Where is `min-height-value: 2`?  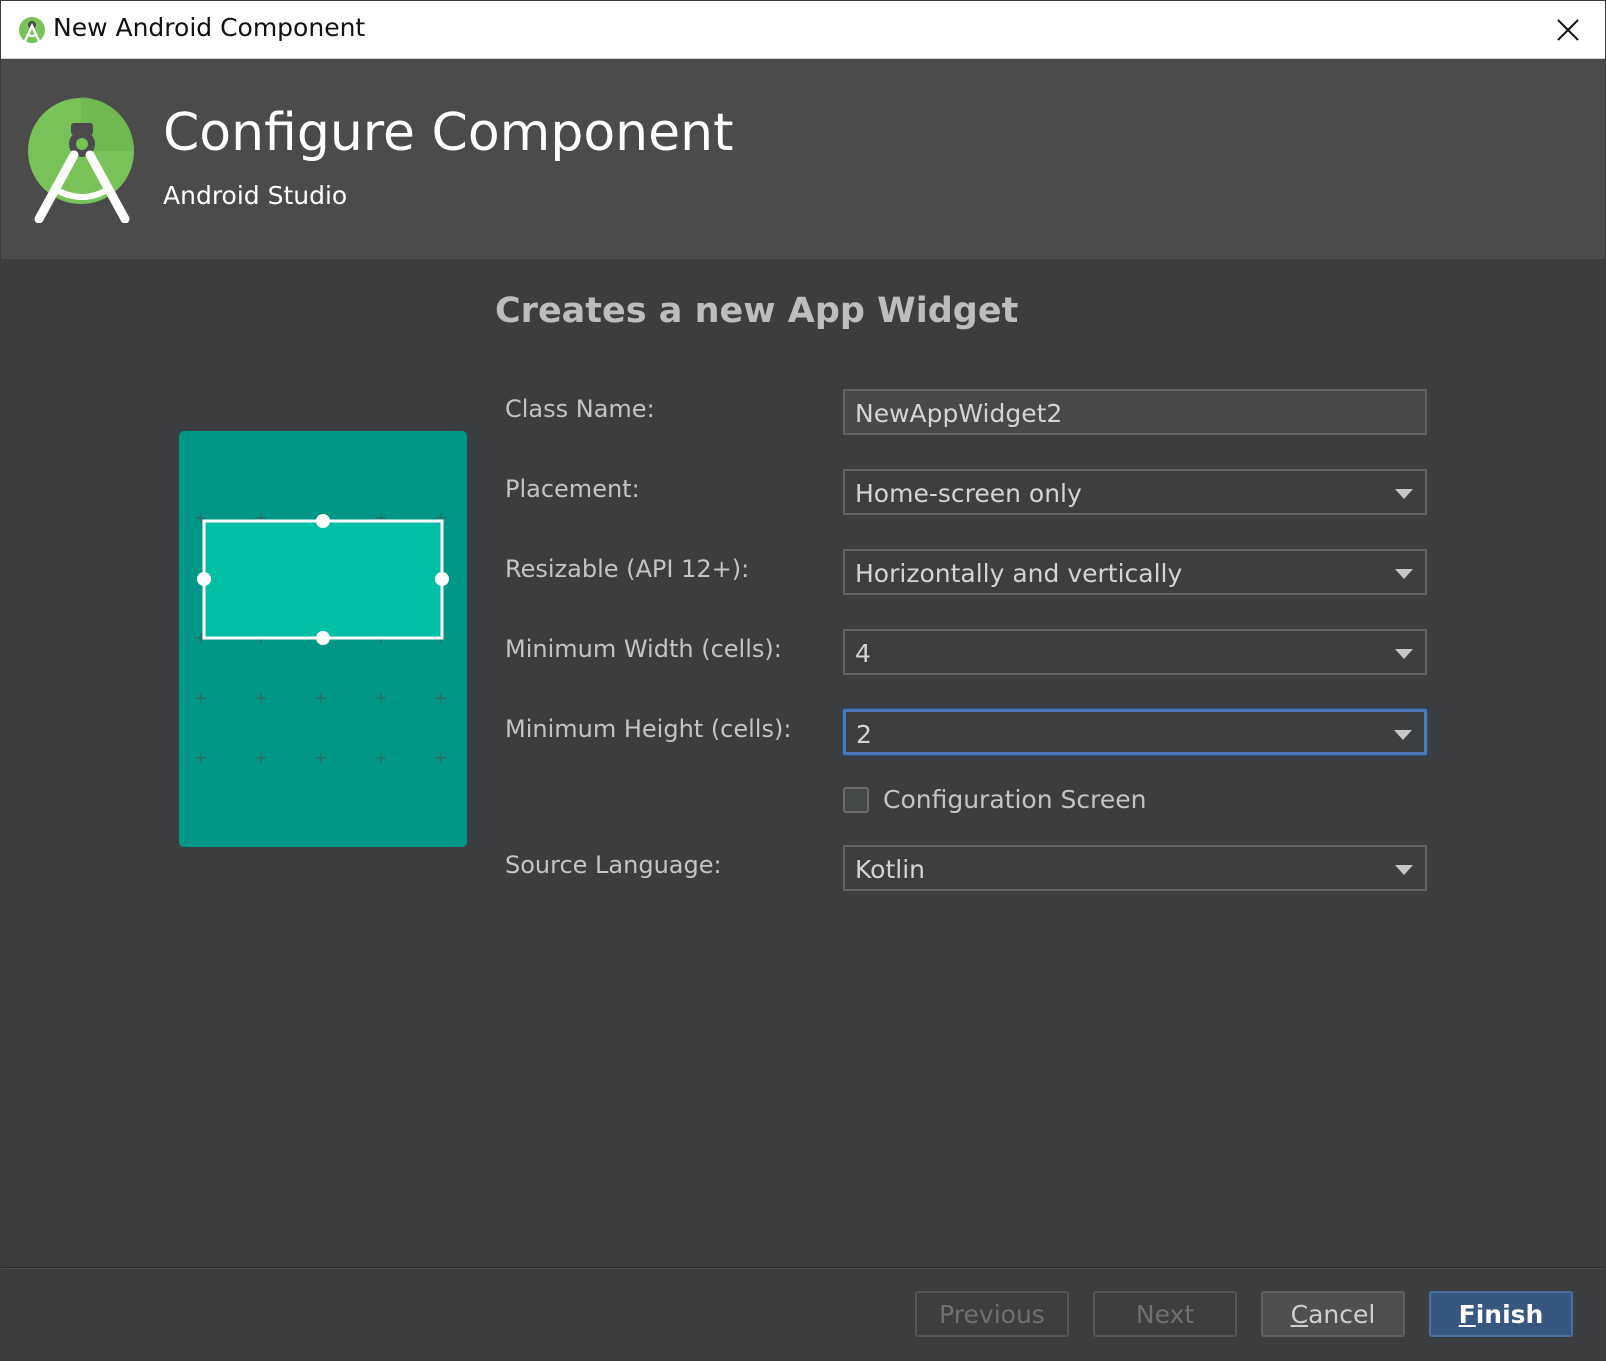 min-height-value: 2 is located at coordinates (864, 734).